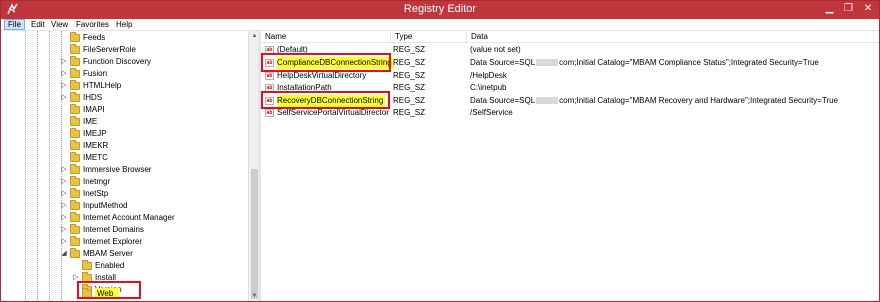 Image resolution: width=880 pixels, height=302 pixels. Describe the element at coordinates (117, 169) in the screenshot. I see `tree-item-label: Immersive Browser` at that location.